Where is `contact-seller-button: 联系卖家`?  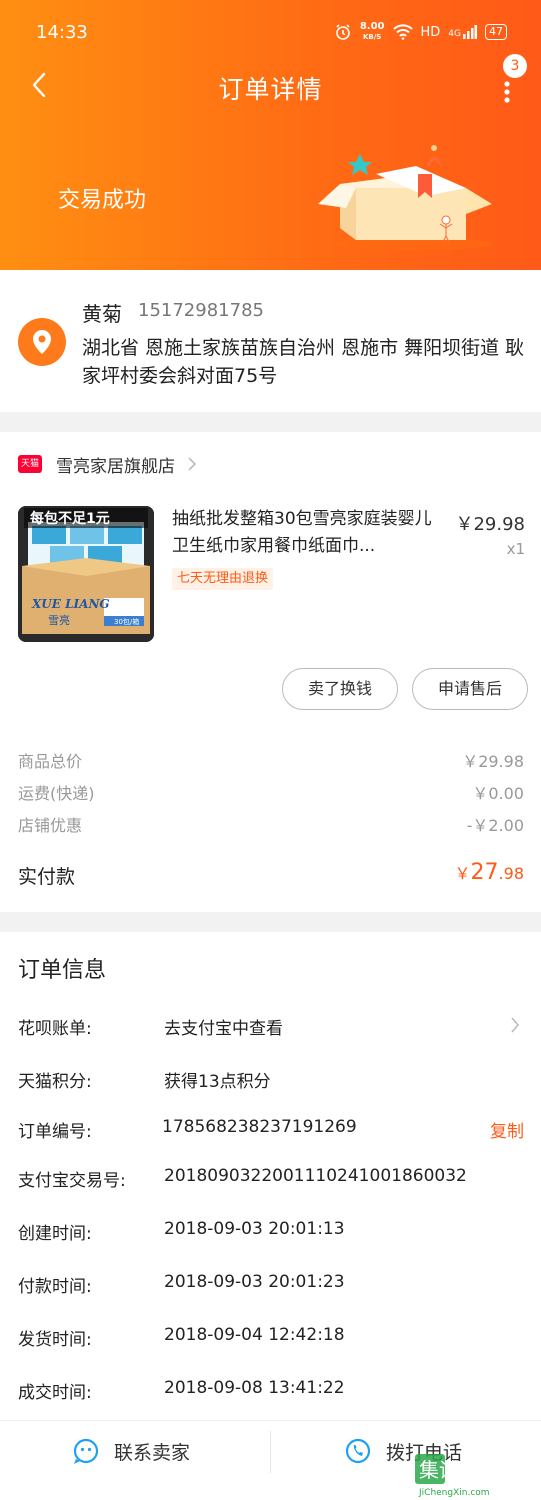
contact-seller-button: 联系卖家 is located at coordinates (131, 1451).